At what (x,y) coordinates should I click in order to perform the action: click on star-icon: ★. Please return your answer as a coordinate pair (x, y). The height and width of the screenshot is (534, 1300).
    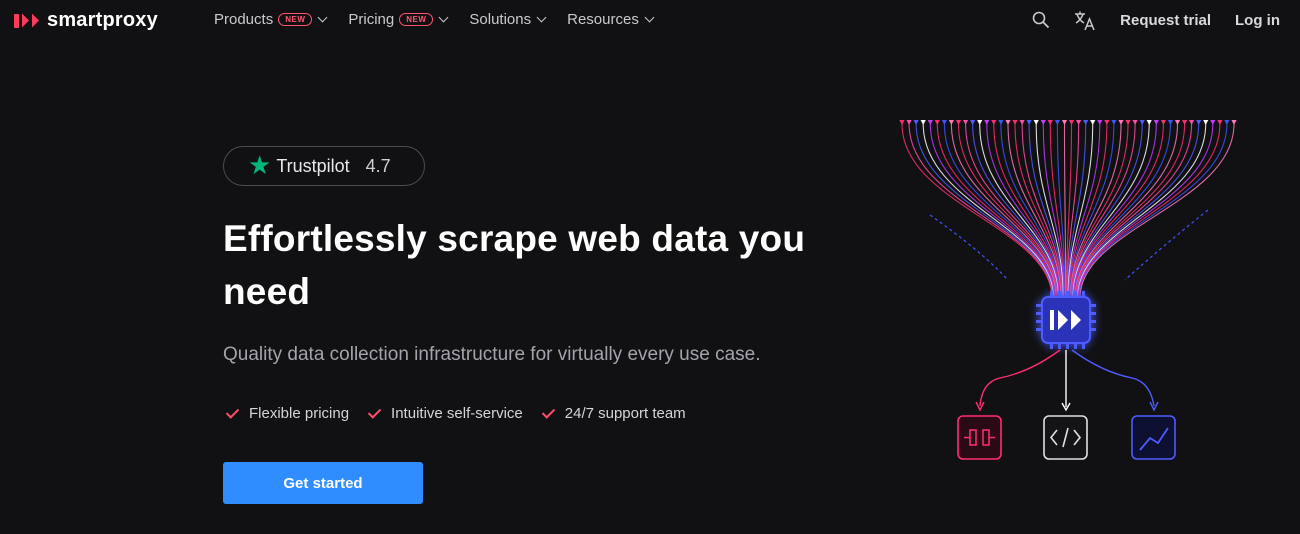
    Looking at the image, I should click on (260, 164).